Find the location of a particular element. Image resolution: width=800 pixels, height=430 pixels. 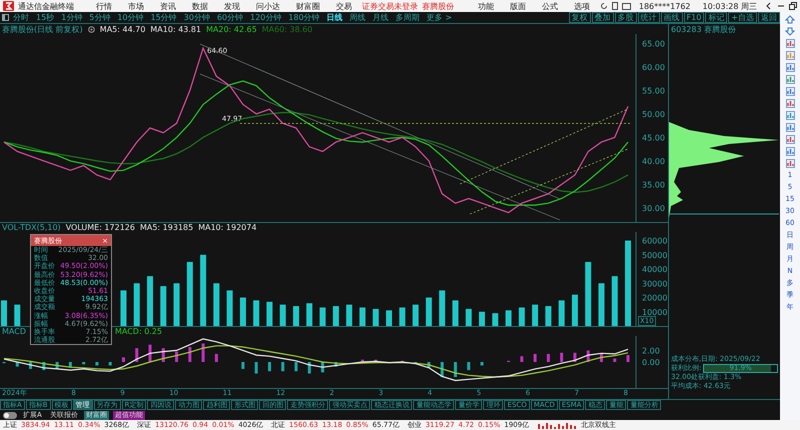

axis-tick-label: 60000 is located at coordinates (655, 241).